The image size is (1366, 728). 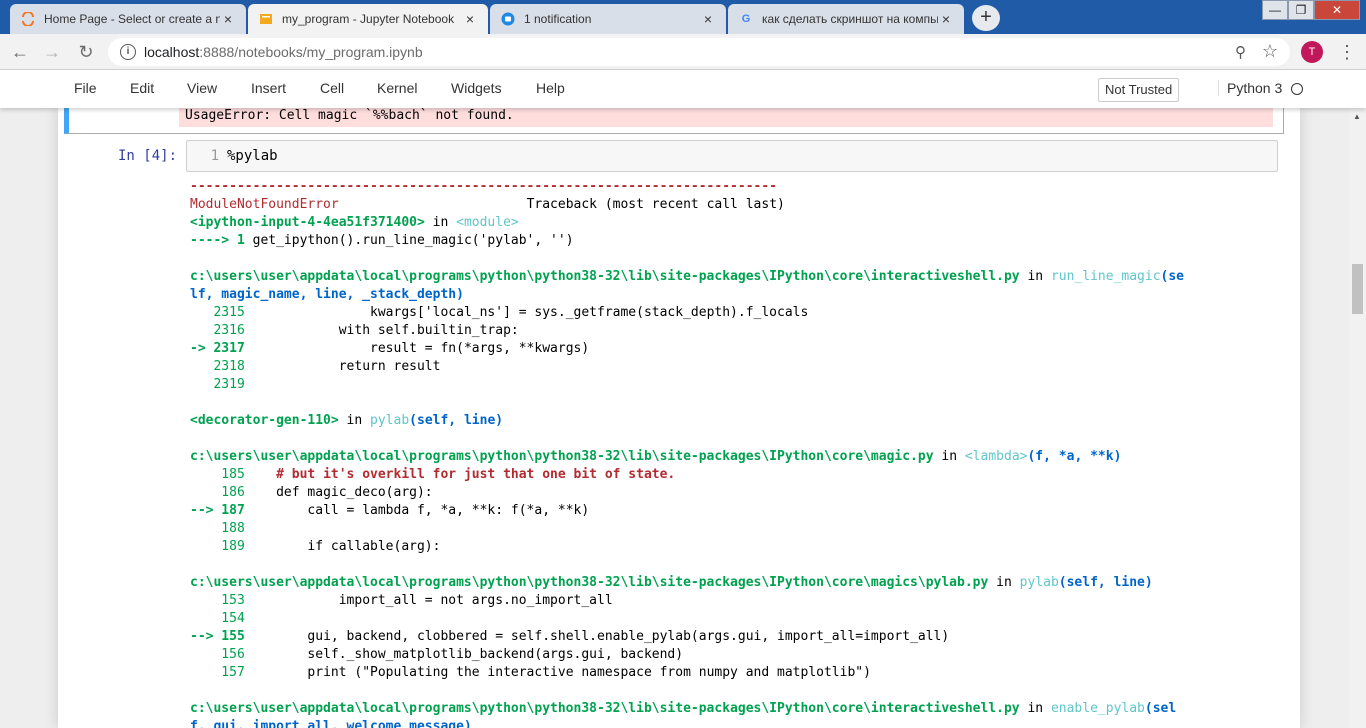 I want to click on info-icon: i, so click(x=128, y=52).